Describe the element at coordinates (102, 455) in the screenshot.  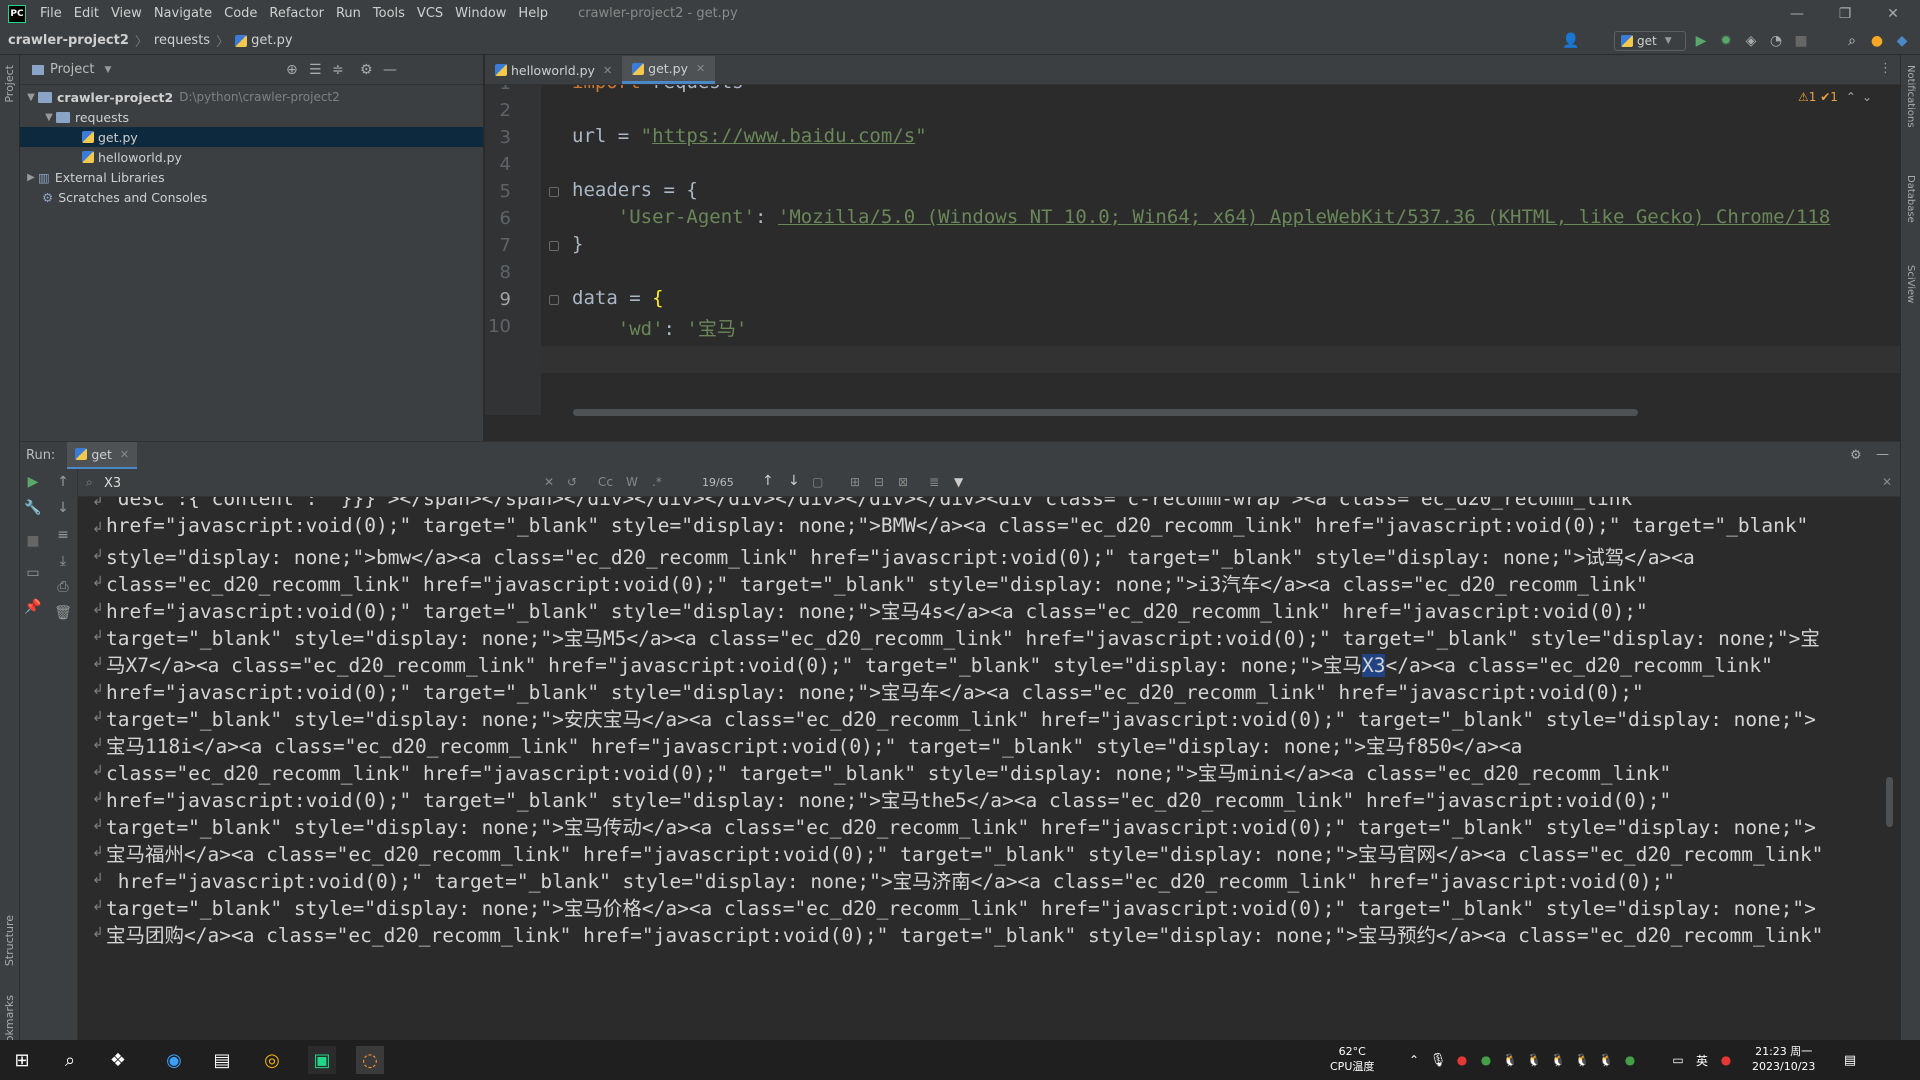
I see `run-tab-get: get ✕` at that location.